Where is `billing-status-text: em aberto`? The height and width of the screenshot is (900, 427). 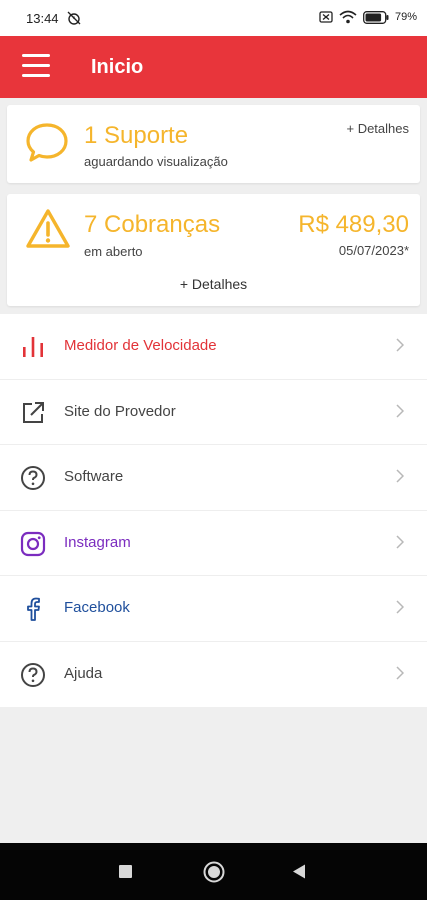 billing-status-text: em aberto is located at coordinates (113, 251).